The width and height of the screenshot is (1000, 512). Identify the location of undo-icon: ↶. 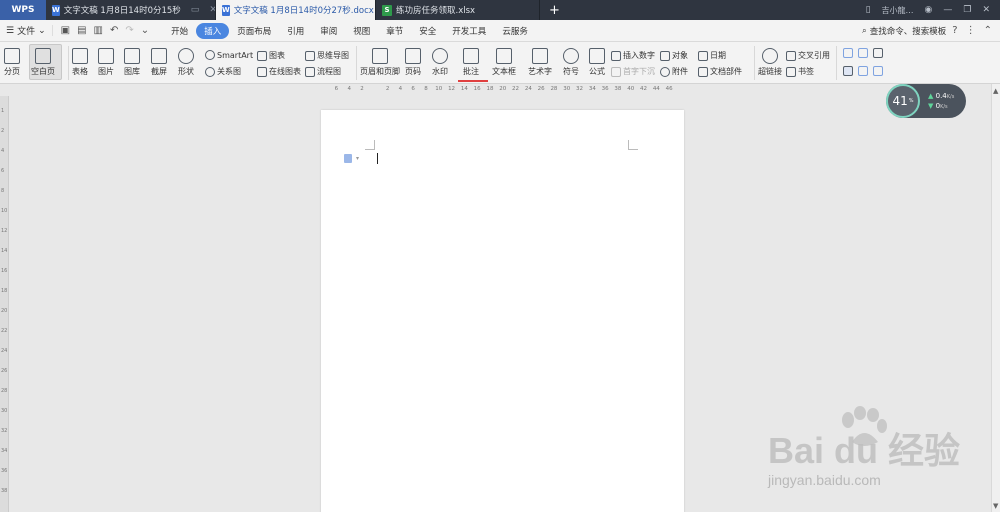
(114, 30).